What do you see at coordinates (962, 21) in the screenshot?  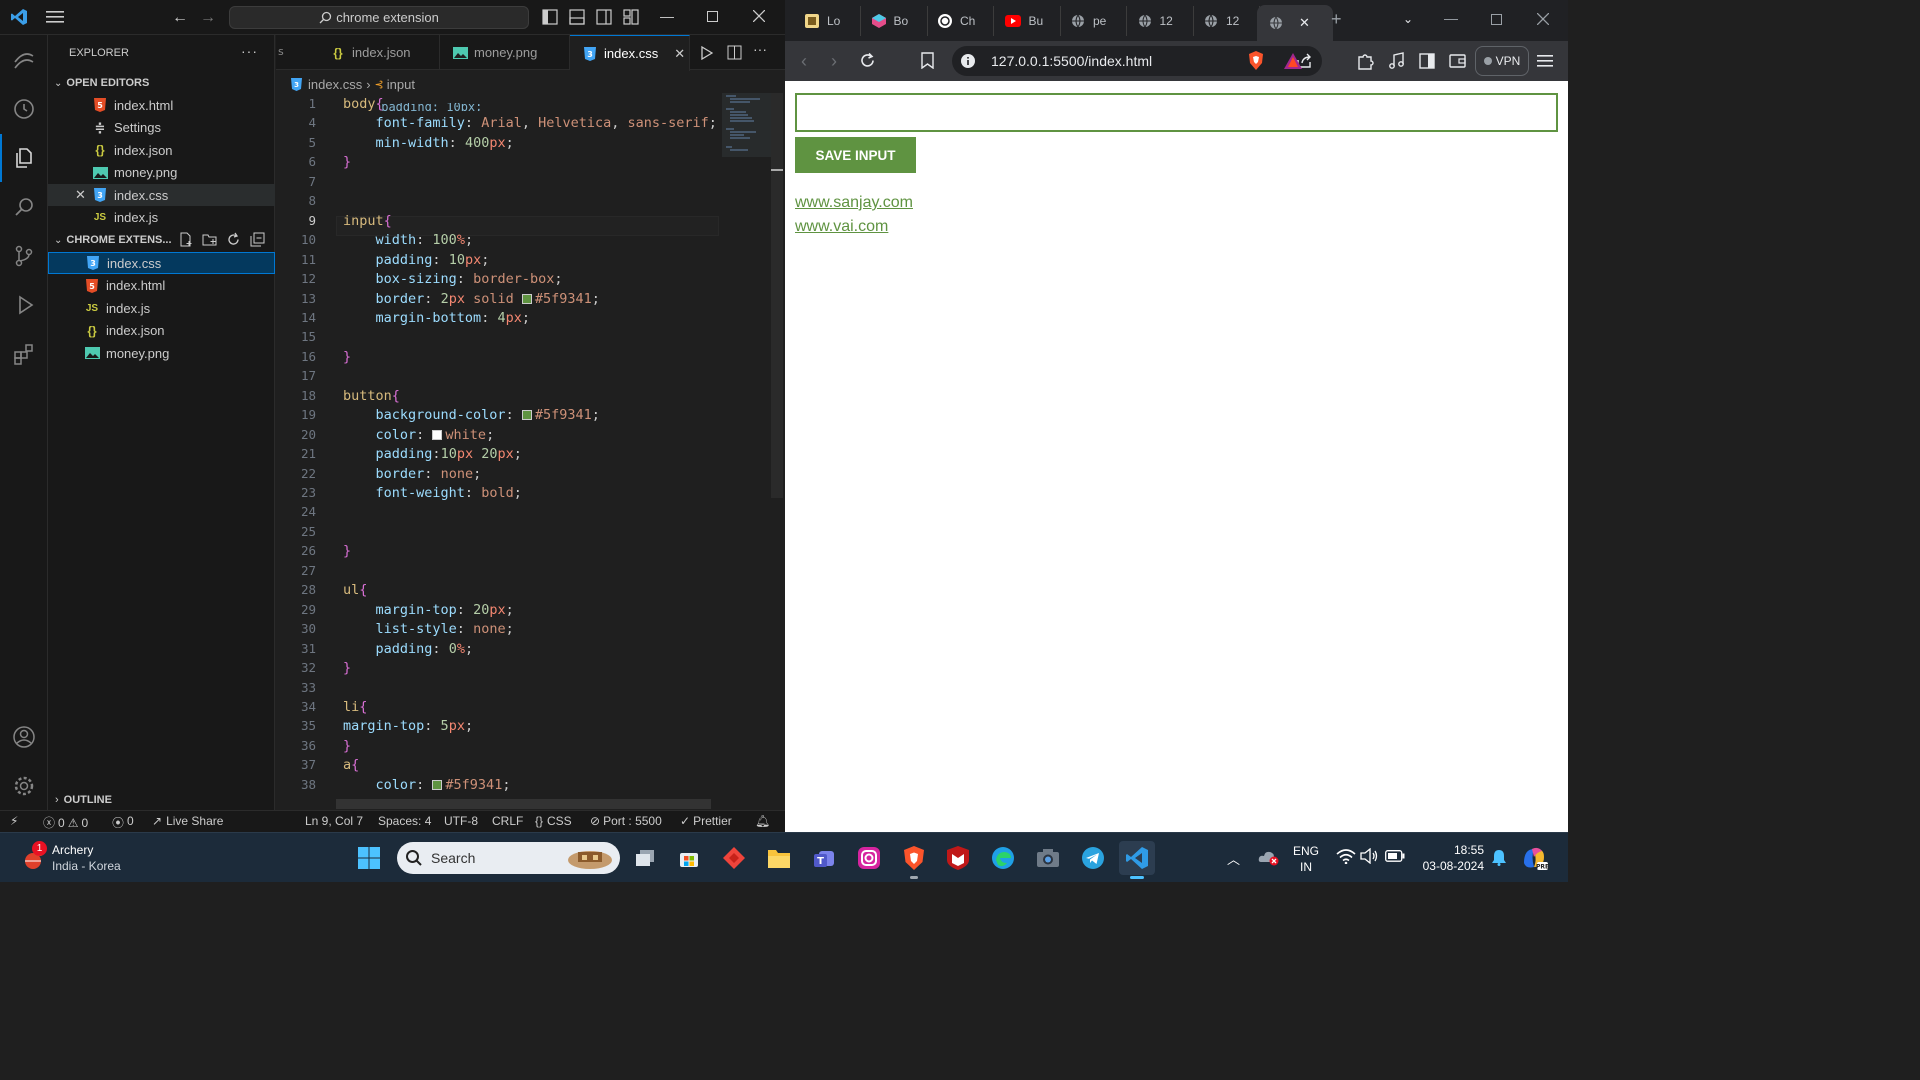 I see `browser-tab: Ch` at bounding box center [962, 21].